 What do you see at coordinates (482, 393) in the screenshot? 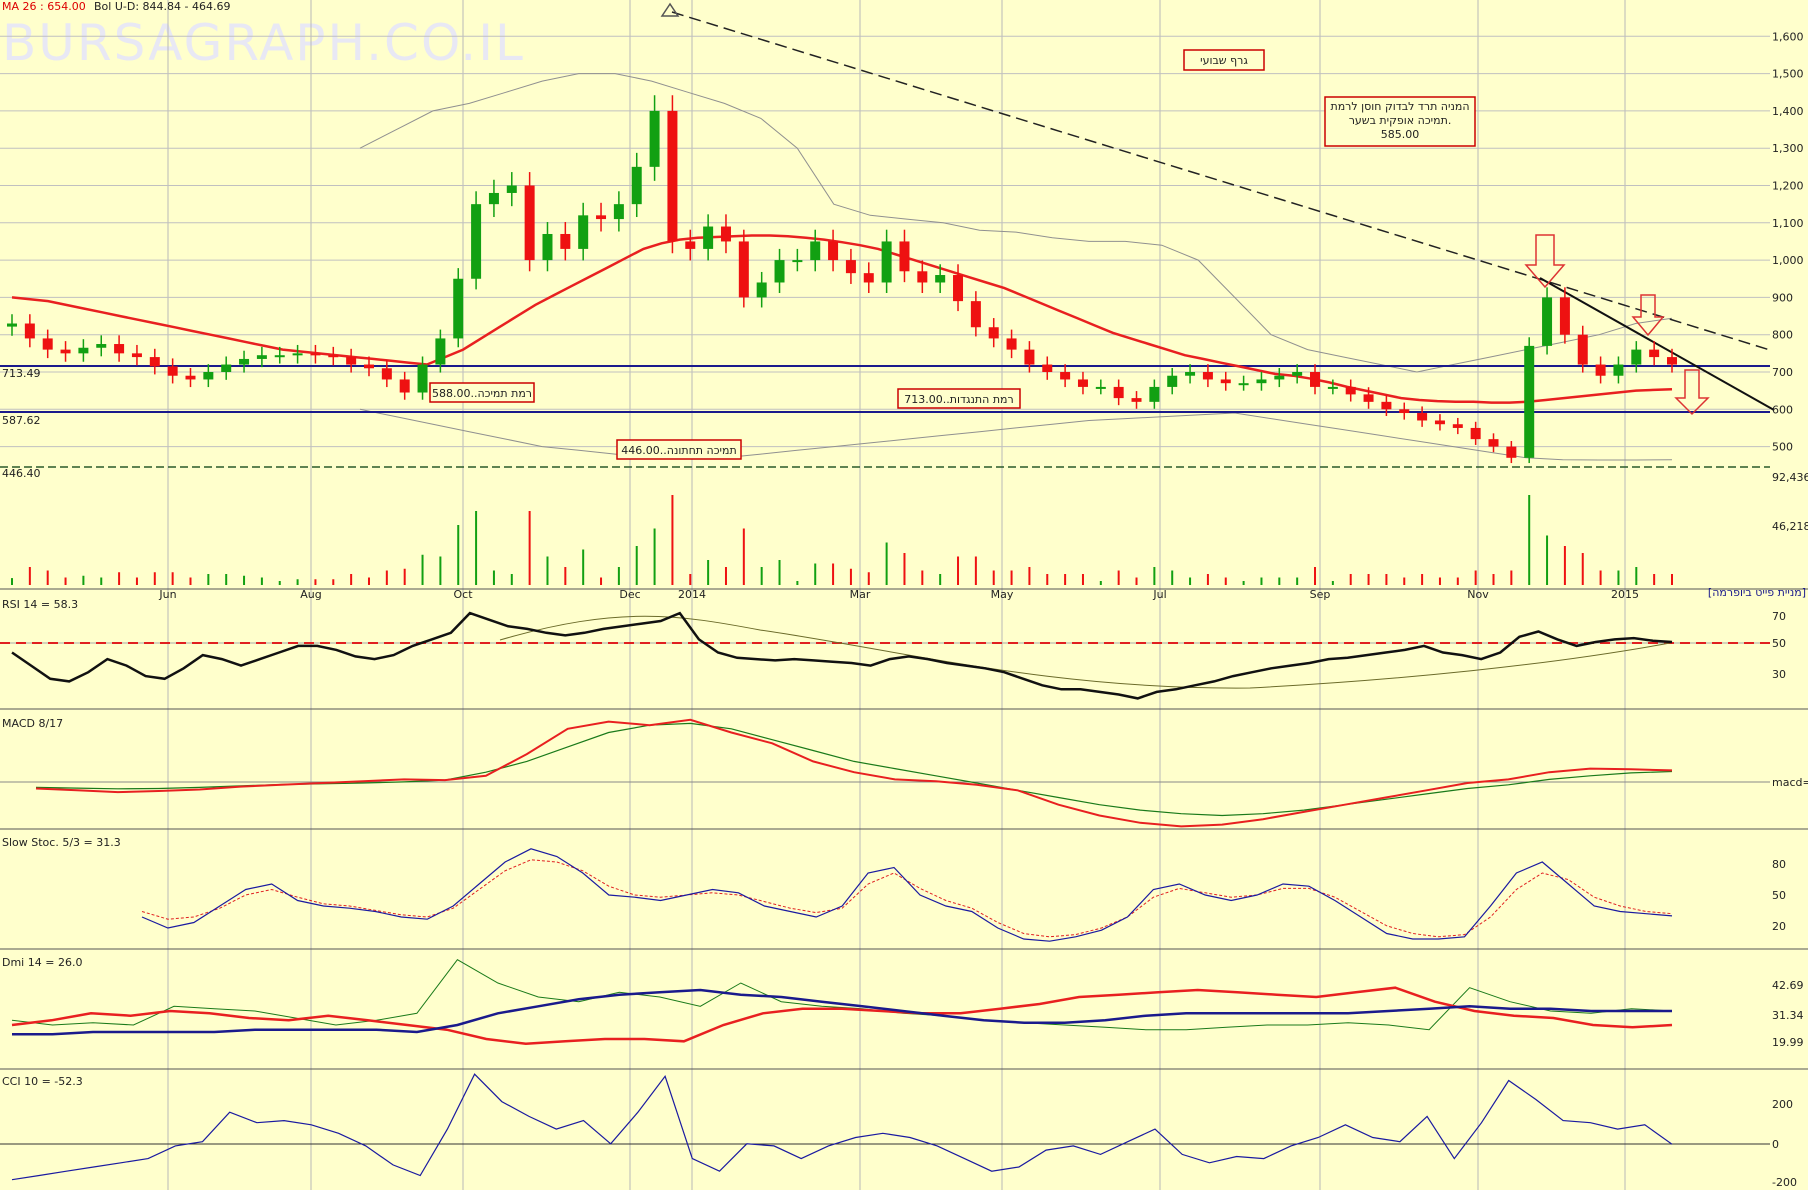
I see `support-label: רמת תמיכה..588.00` at bounding box center [482, 393].